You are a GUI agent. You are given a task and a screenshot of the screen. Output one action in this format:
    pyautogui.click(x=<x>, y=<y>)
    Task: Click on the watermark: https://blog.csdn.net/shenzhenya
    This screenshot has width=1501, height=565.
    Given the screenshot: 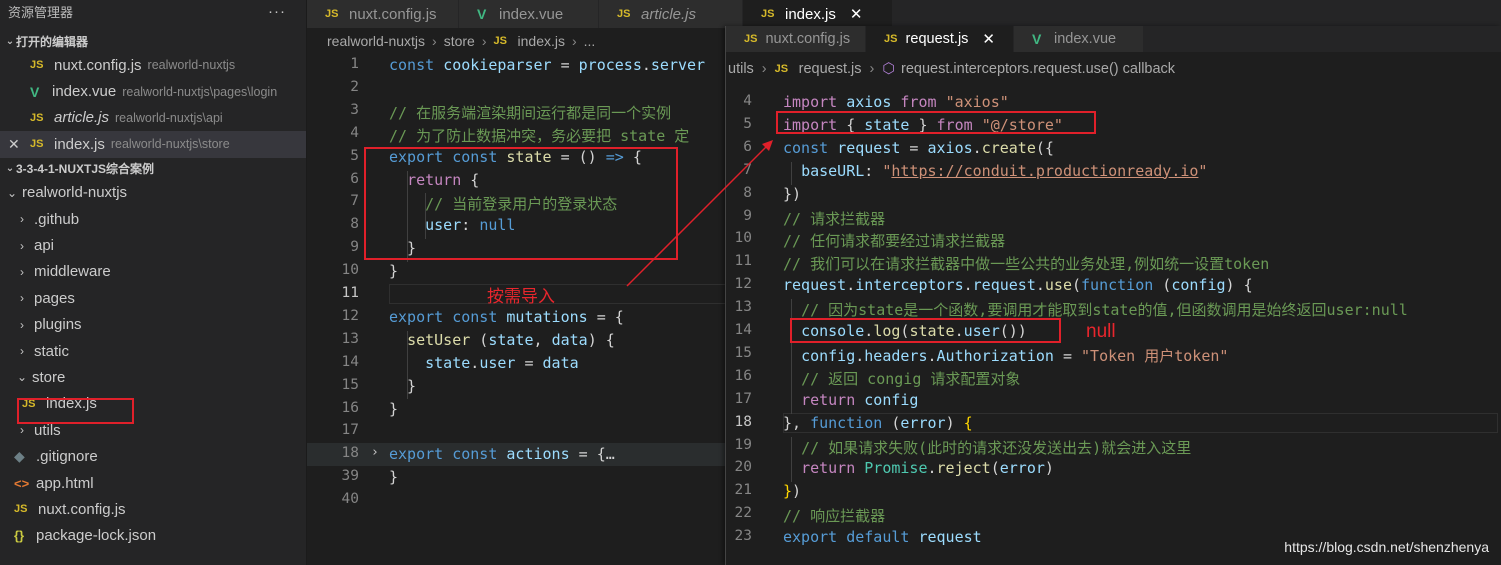 What is the action you would take?
    pyautogui.click(x=1386, y=547)
    